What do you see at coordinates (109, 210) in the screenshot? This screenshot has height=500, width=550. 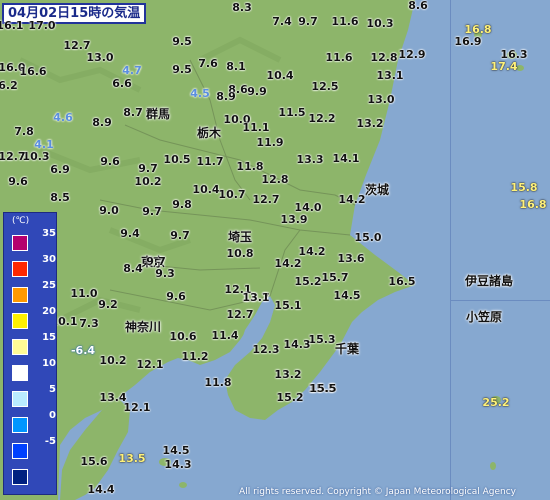 I see `temperature-reading: 9.0` at bounding box center [109, 210].